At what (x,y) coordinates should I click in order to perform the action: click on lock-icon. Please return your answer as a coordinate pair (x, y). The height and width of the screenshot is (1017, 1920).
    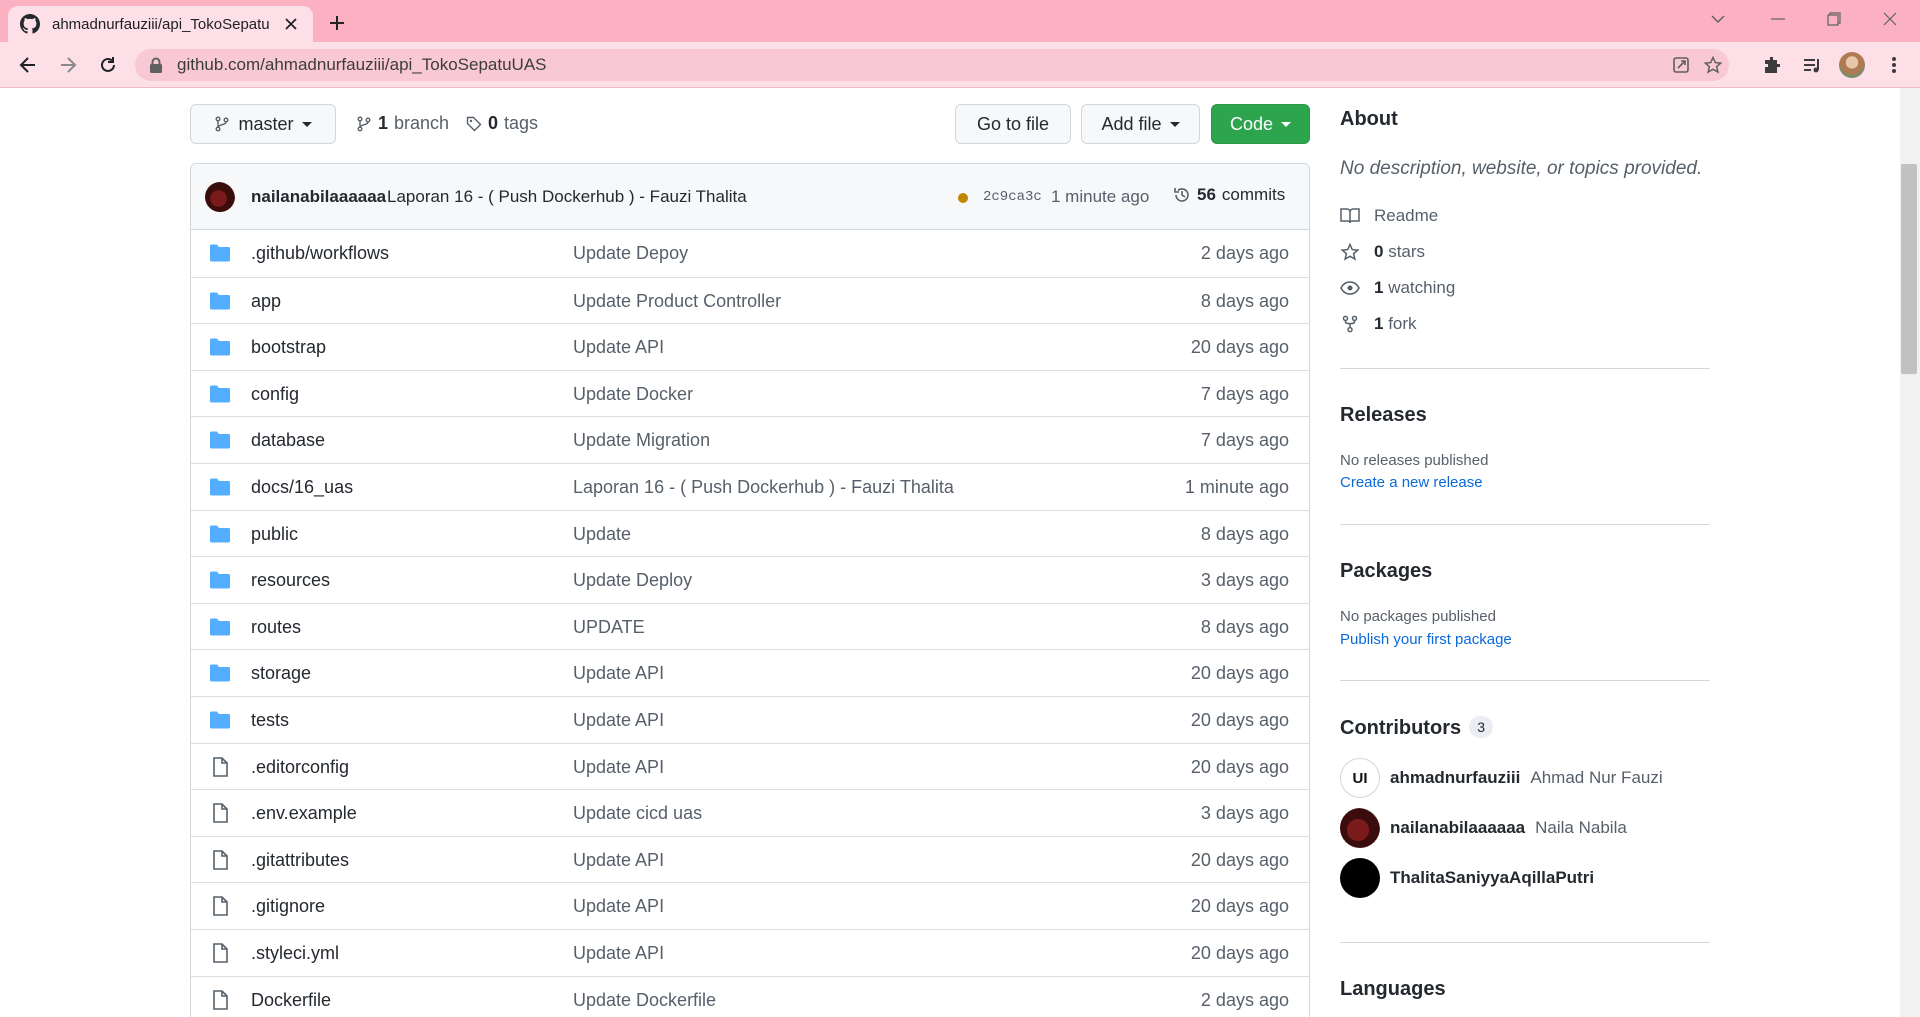
    Looking at the image, I should click on (156, 65).